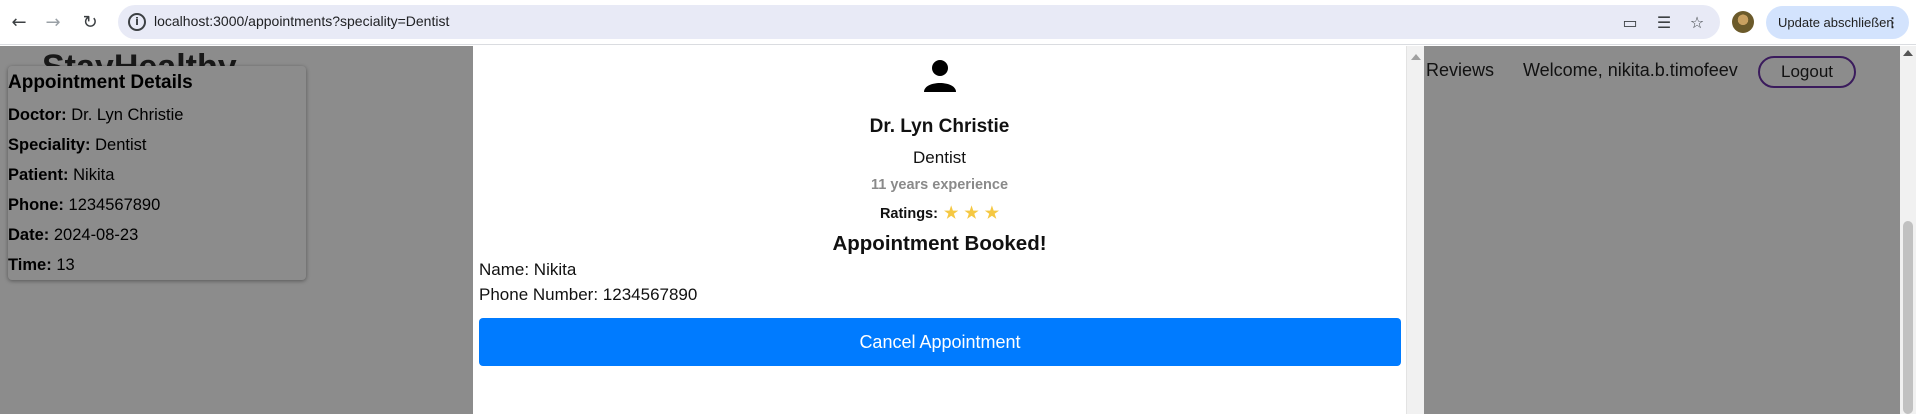  I want to click on update-button: Update abschließen ⋮, so click(1837, 22).